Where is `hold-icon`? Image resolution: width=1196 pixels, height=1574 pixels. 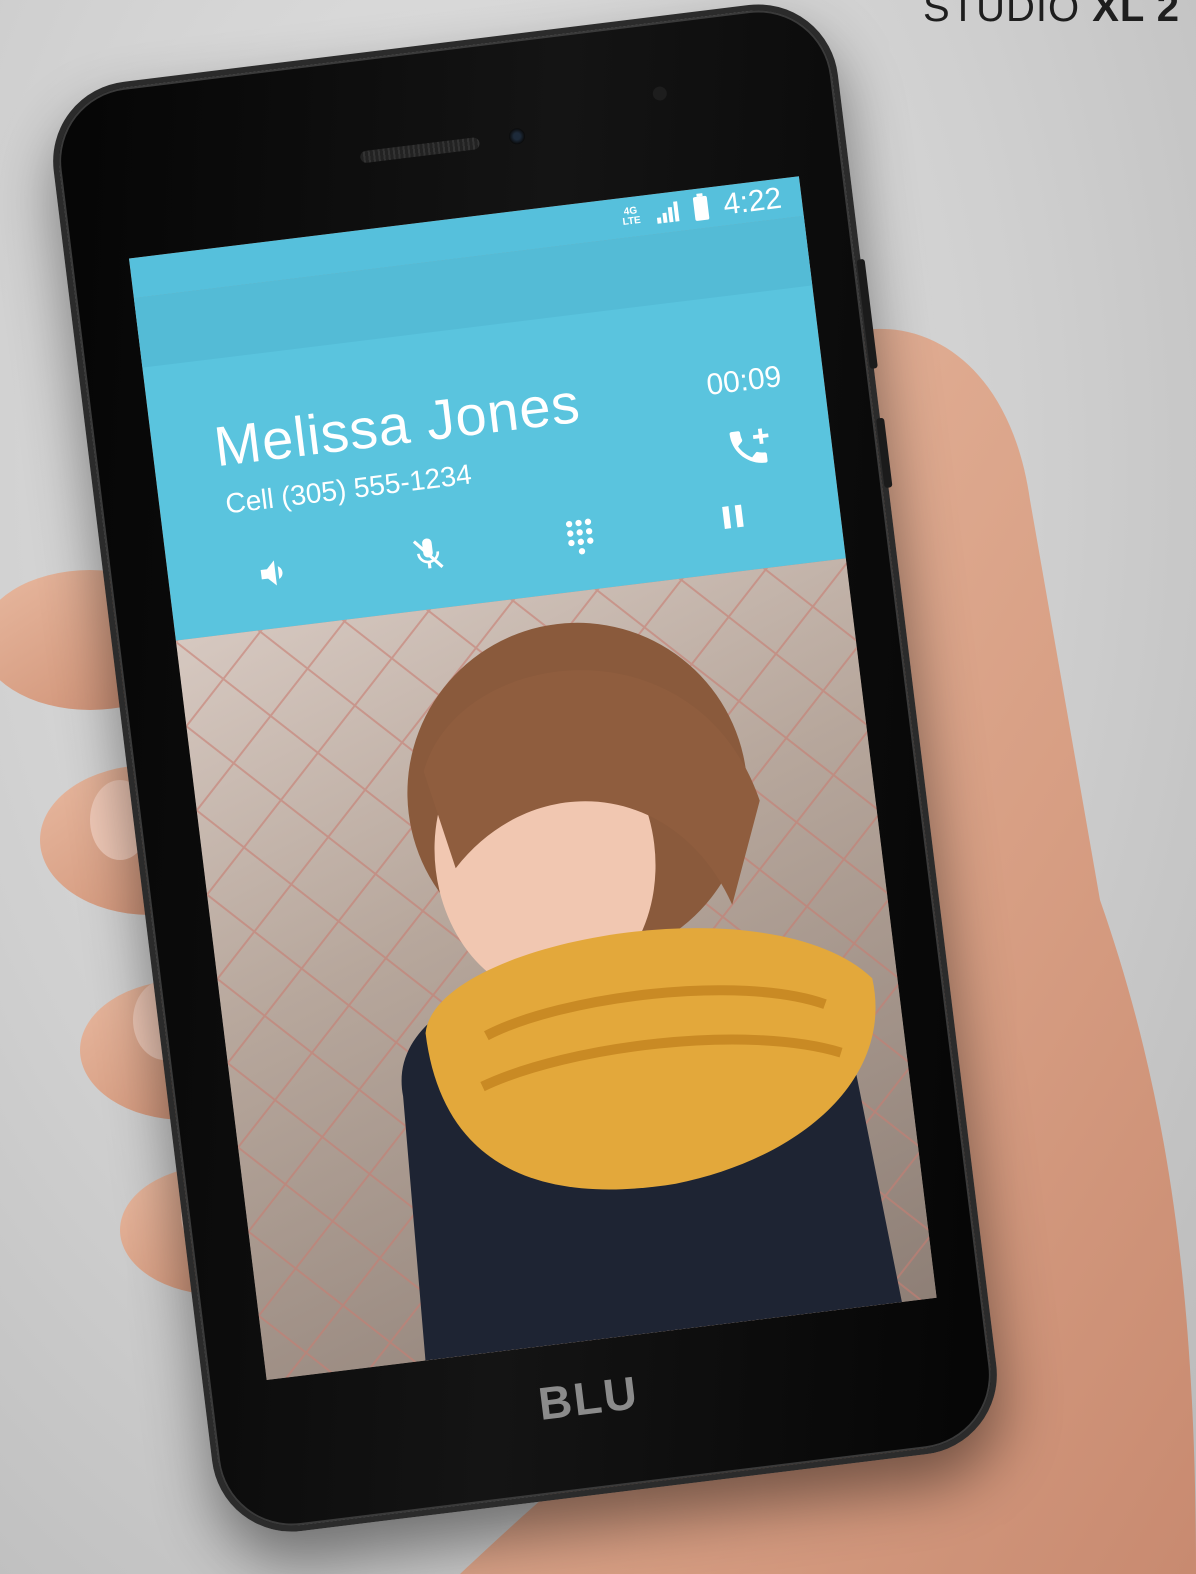
hold-icon is located at coordinates (733, 516).